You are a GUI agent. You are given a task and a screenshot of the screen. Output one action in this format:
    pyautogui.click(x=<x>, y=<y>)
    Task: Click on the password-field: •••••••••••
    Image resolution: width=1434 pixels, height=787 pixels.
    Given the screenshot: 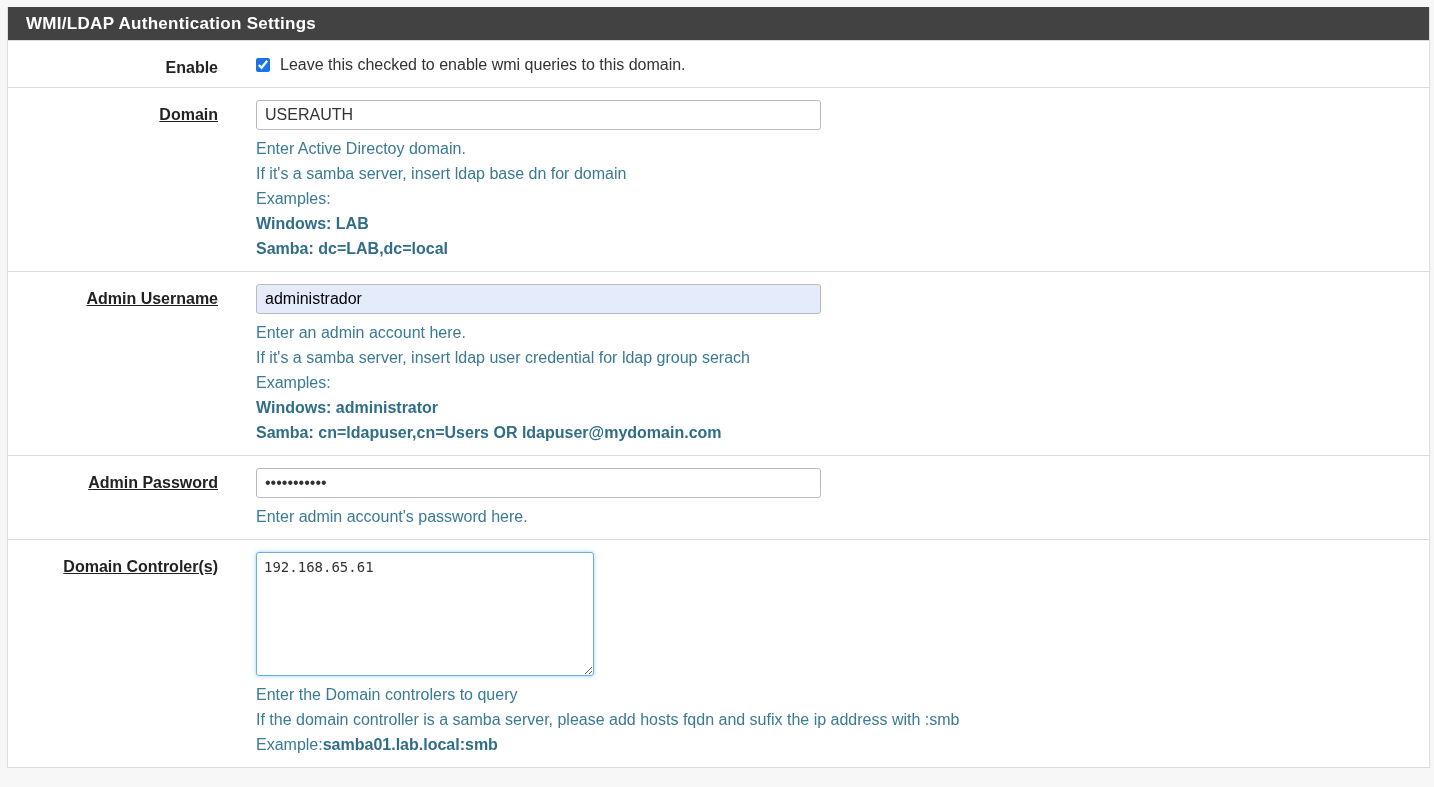 What is the action you would take?
    pyautogui.click(x=538, y=483)
    